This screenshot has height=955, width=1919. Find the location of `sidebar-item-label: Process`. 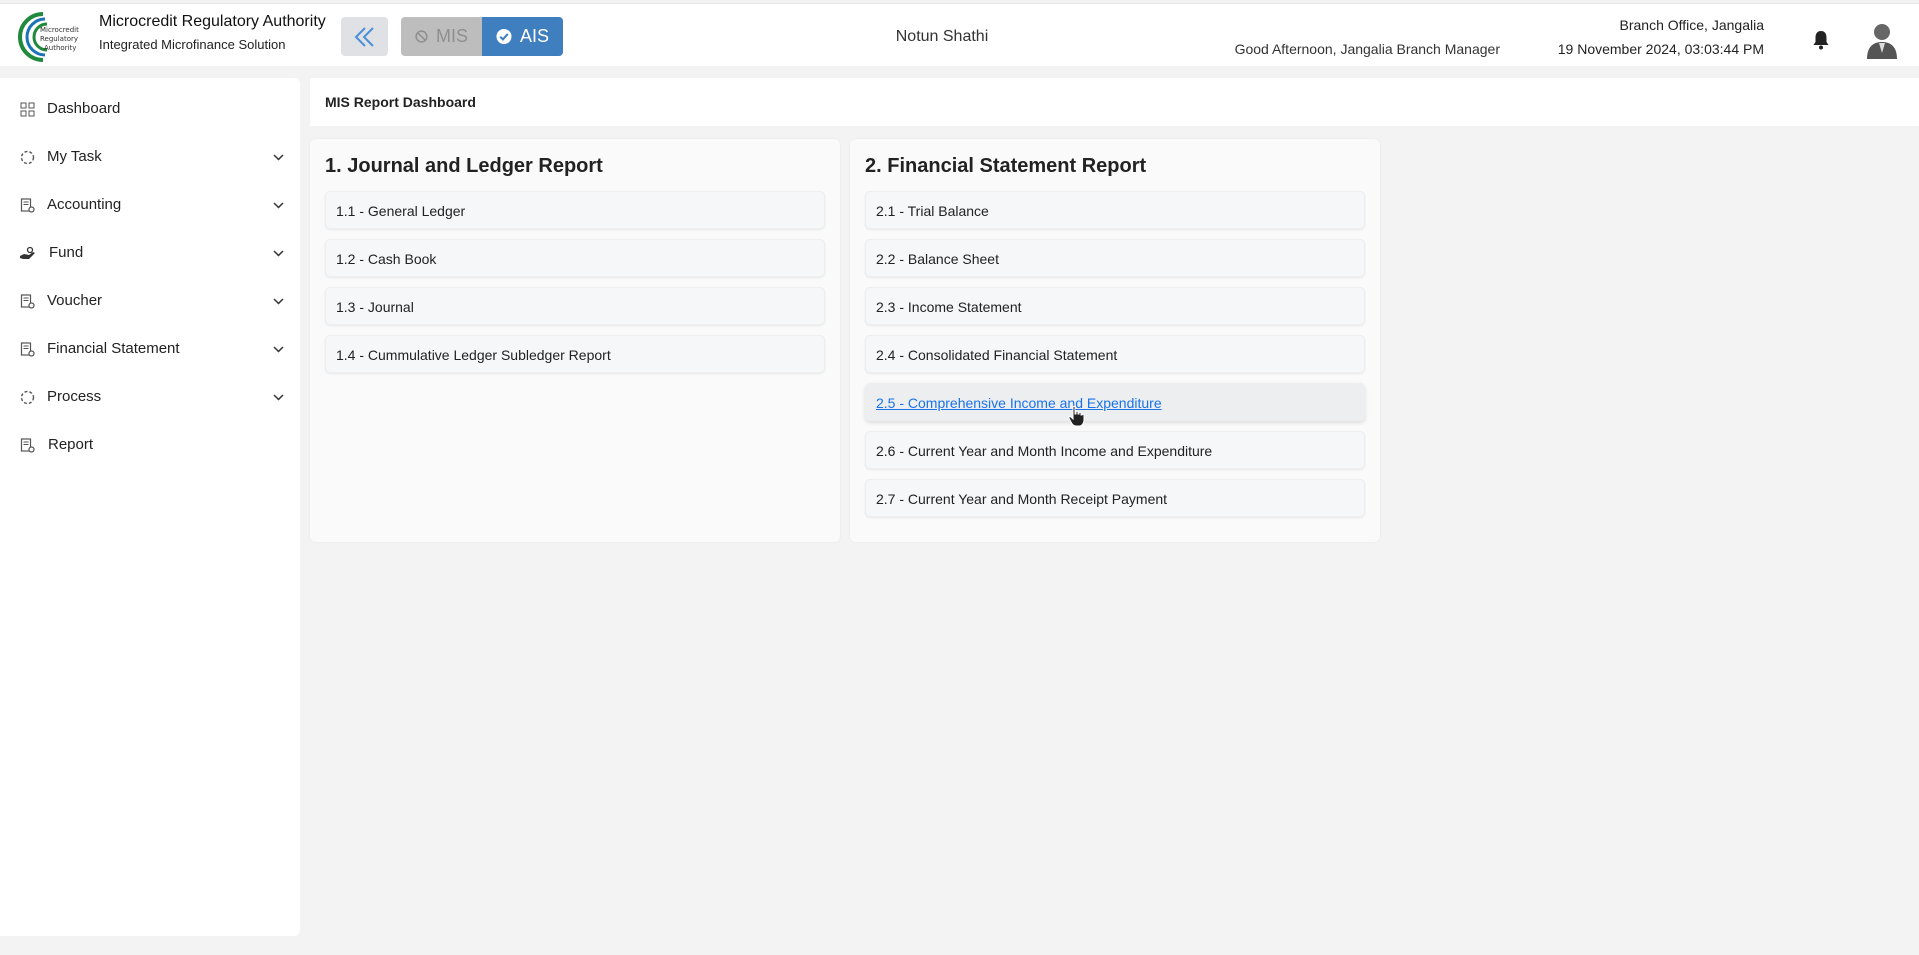

sidebar-item-label: Process is located at coordinates (74, 396).